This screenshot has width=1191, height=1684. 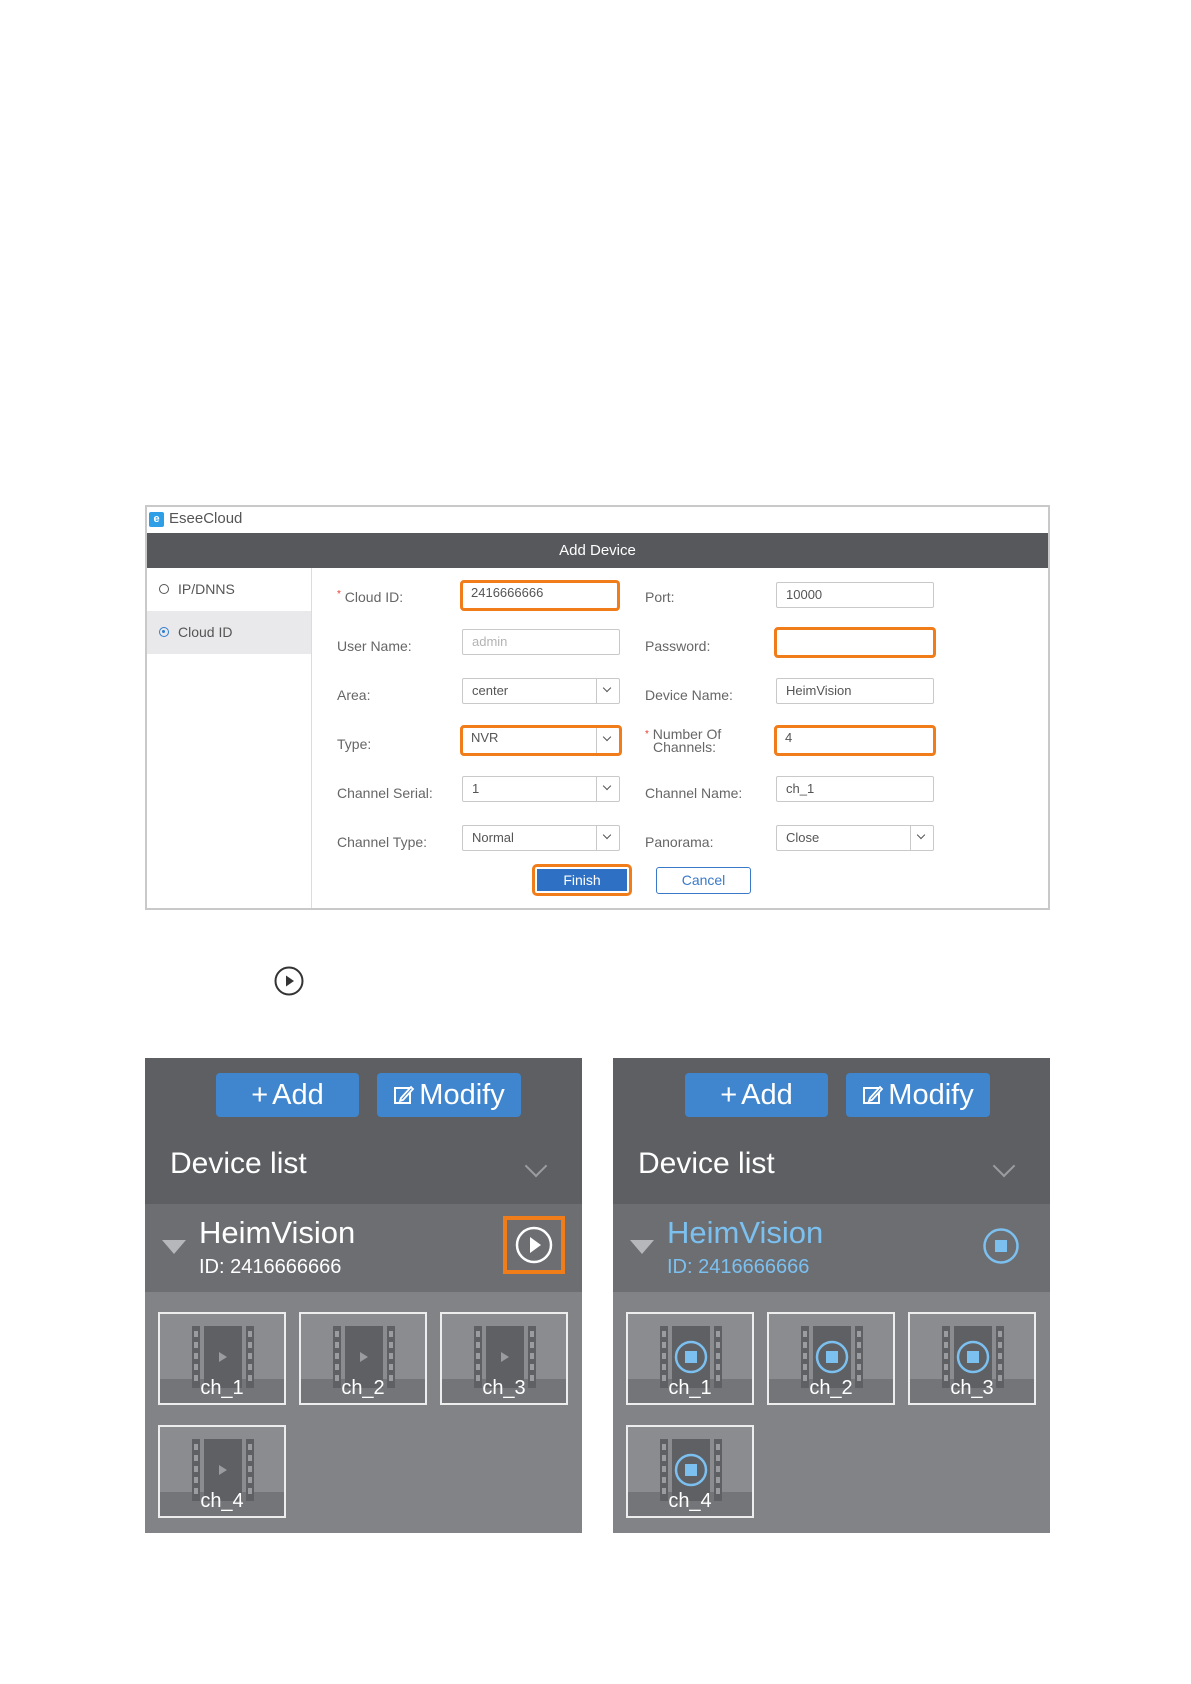 What do you see at coordinates (476, 788) in the screenshot?
I see `channel-serial-value: 1` at bounding box center [476, 788].